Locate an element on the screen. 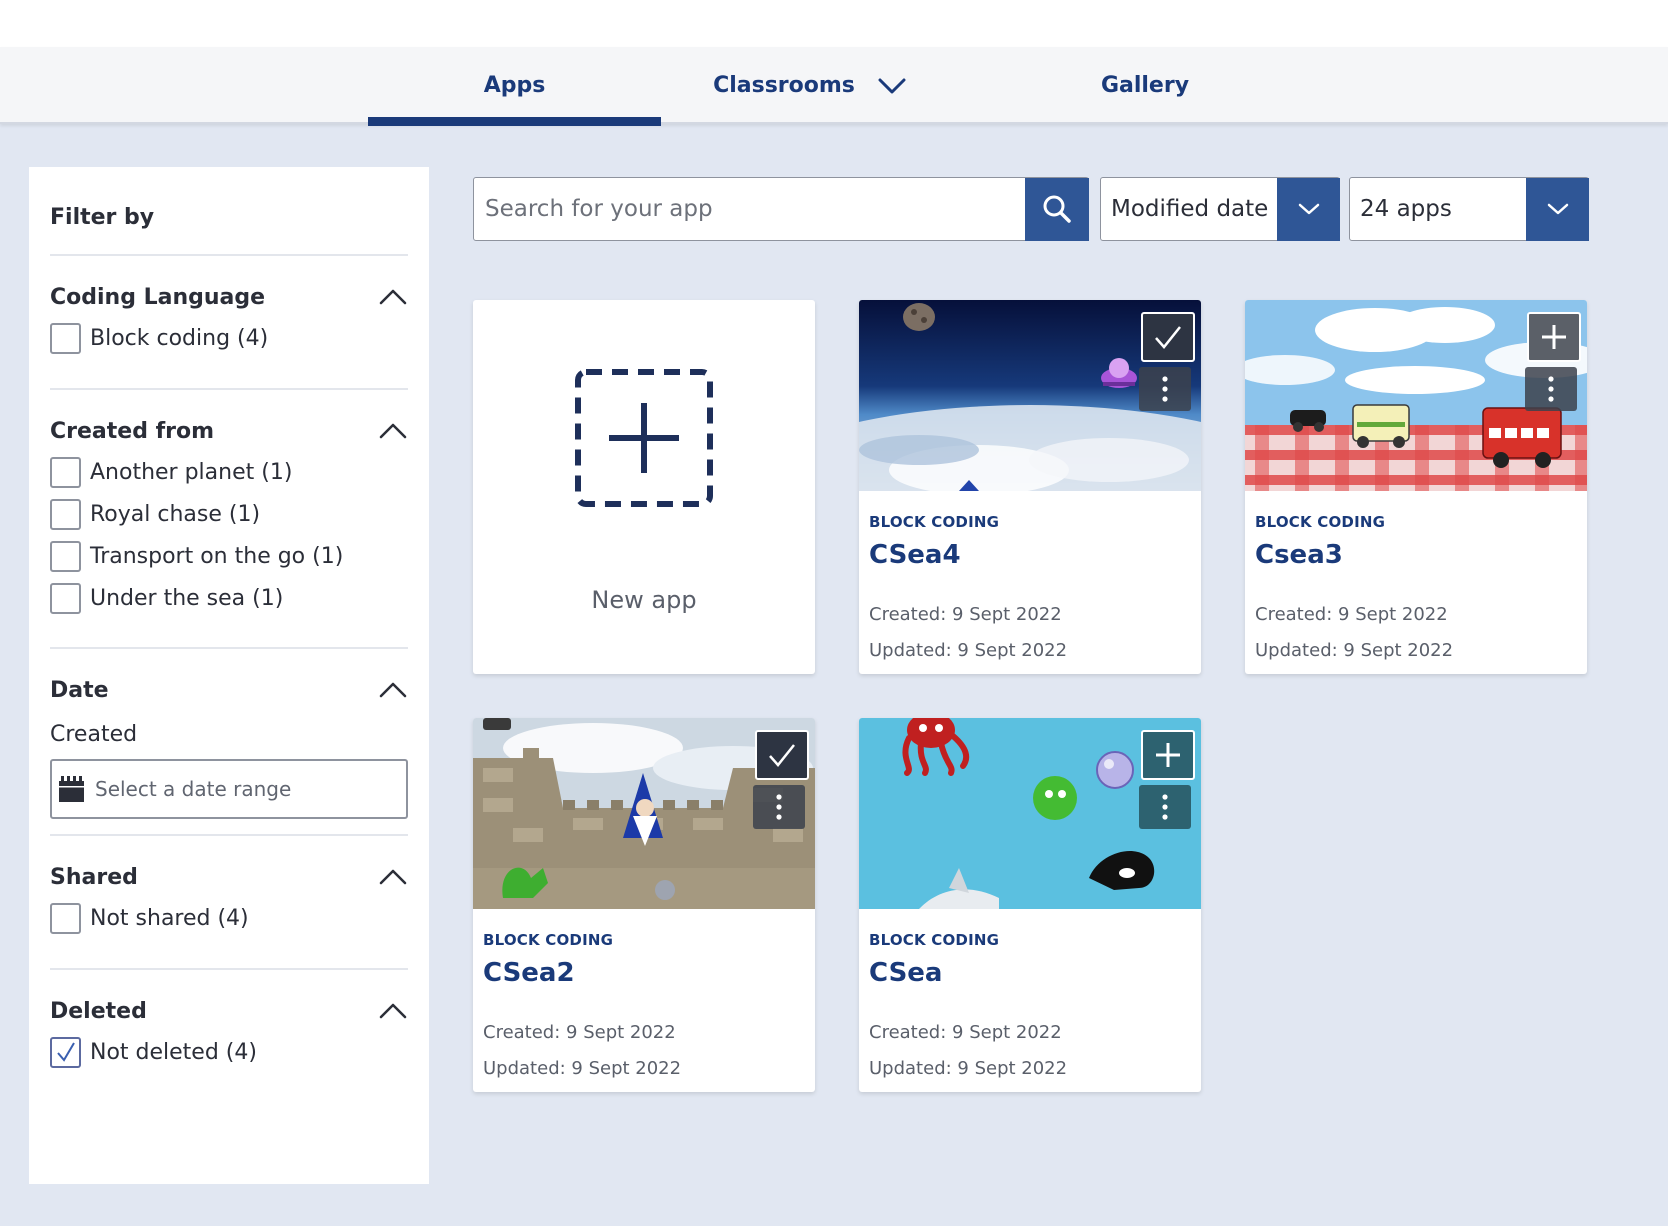  filter-date: Date Created Select a date range is located at coordinates (229, 733).